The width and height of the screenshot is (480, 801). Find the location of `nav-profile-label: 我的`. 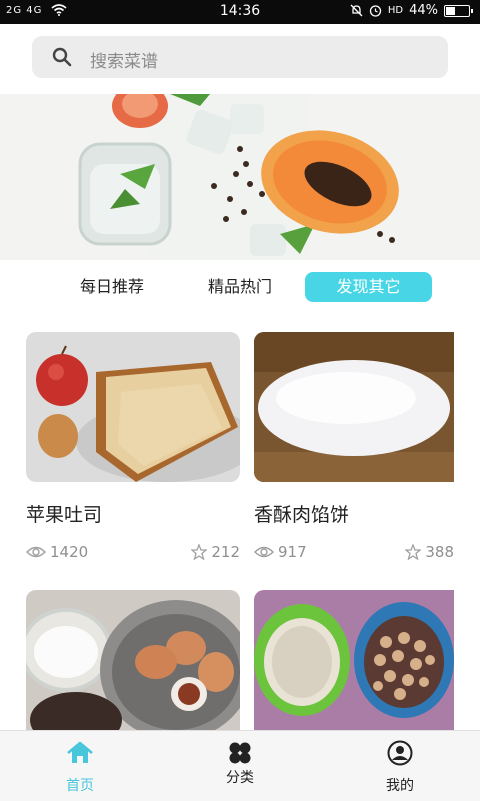

nav-profile-label: 我的 is located at coordinates (400, 786).